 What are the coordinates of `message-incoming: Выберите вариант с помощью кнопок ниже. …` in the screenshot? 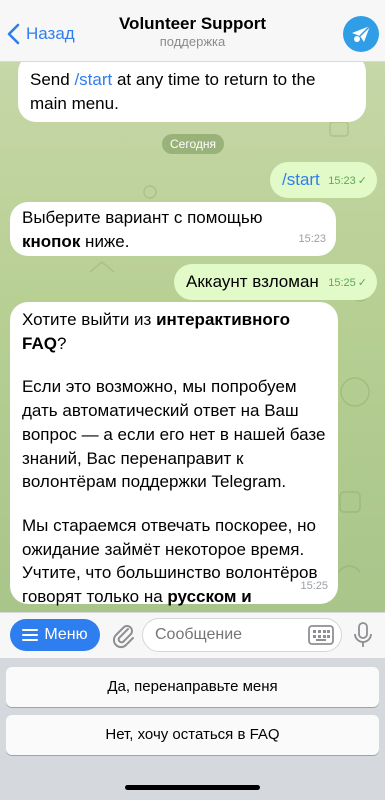 It's located at (173, 229).